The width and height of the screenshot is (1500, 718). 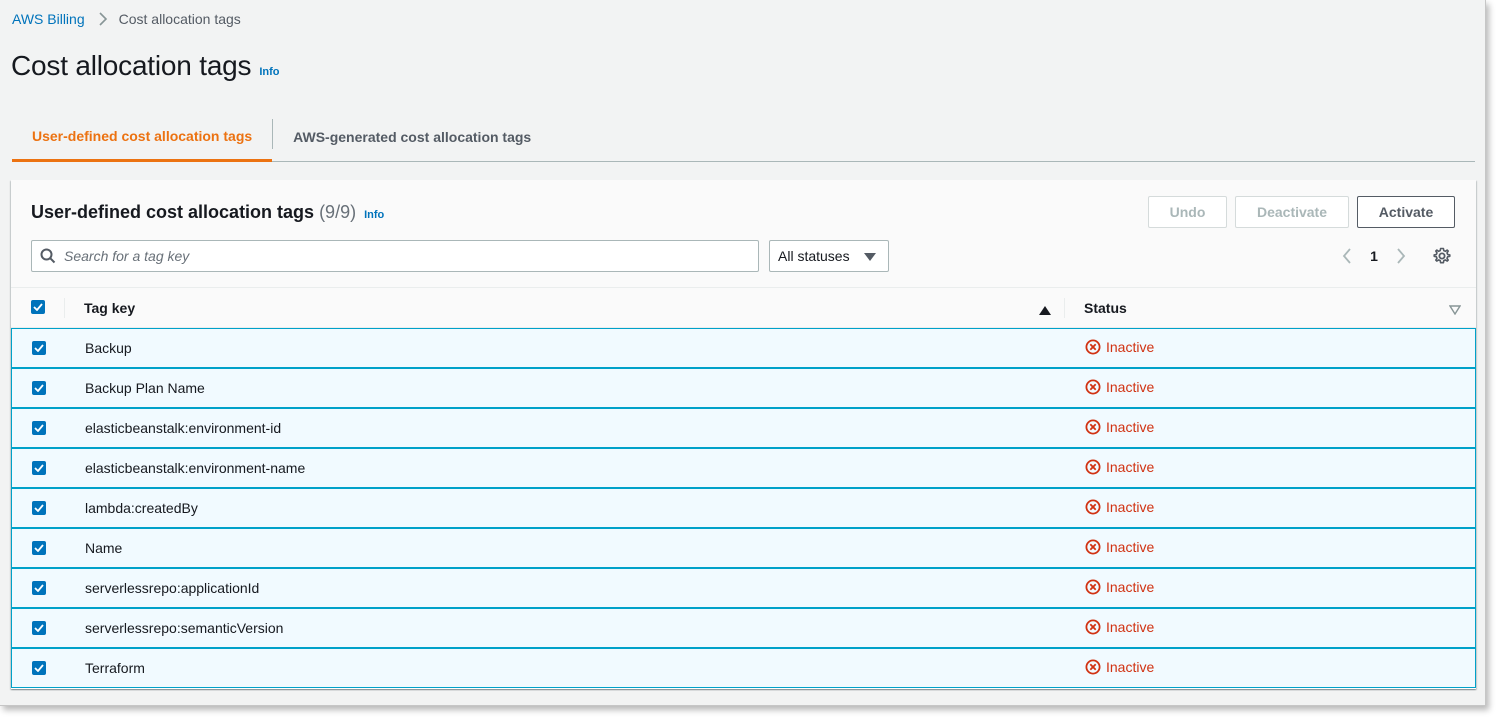 I want to click on tag-key-cell: Terraform, so click(x=115, y=668).